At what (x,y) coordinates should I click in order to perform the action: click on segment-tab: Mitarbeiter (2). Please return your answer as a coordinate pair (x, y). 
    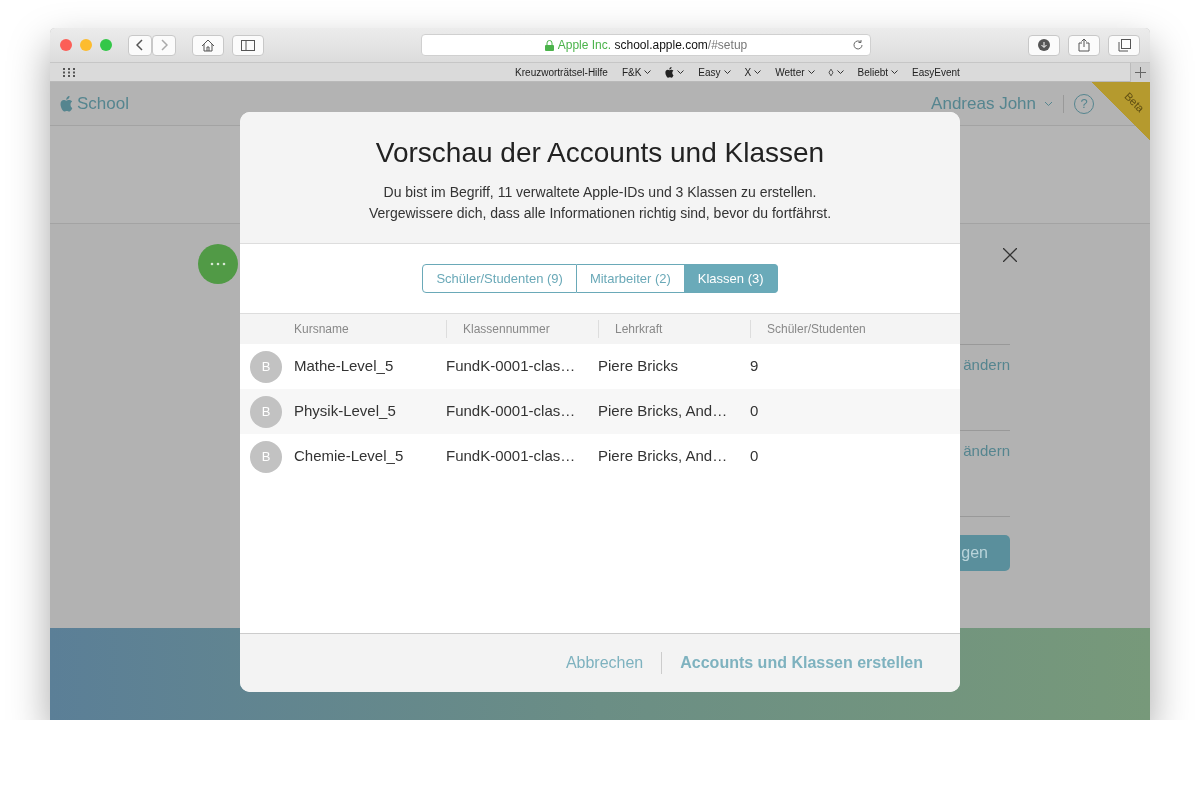
    Looking at the image, I should click on (630, 278).